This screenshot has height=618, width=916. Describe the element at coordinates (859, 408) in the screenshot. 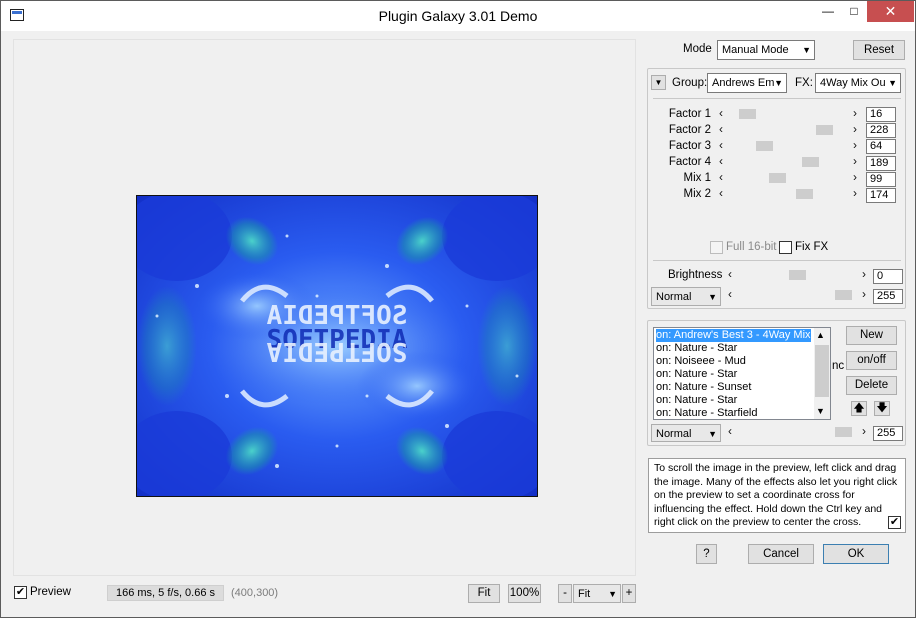

I see `move-up-button: 🡅` at that location.